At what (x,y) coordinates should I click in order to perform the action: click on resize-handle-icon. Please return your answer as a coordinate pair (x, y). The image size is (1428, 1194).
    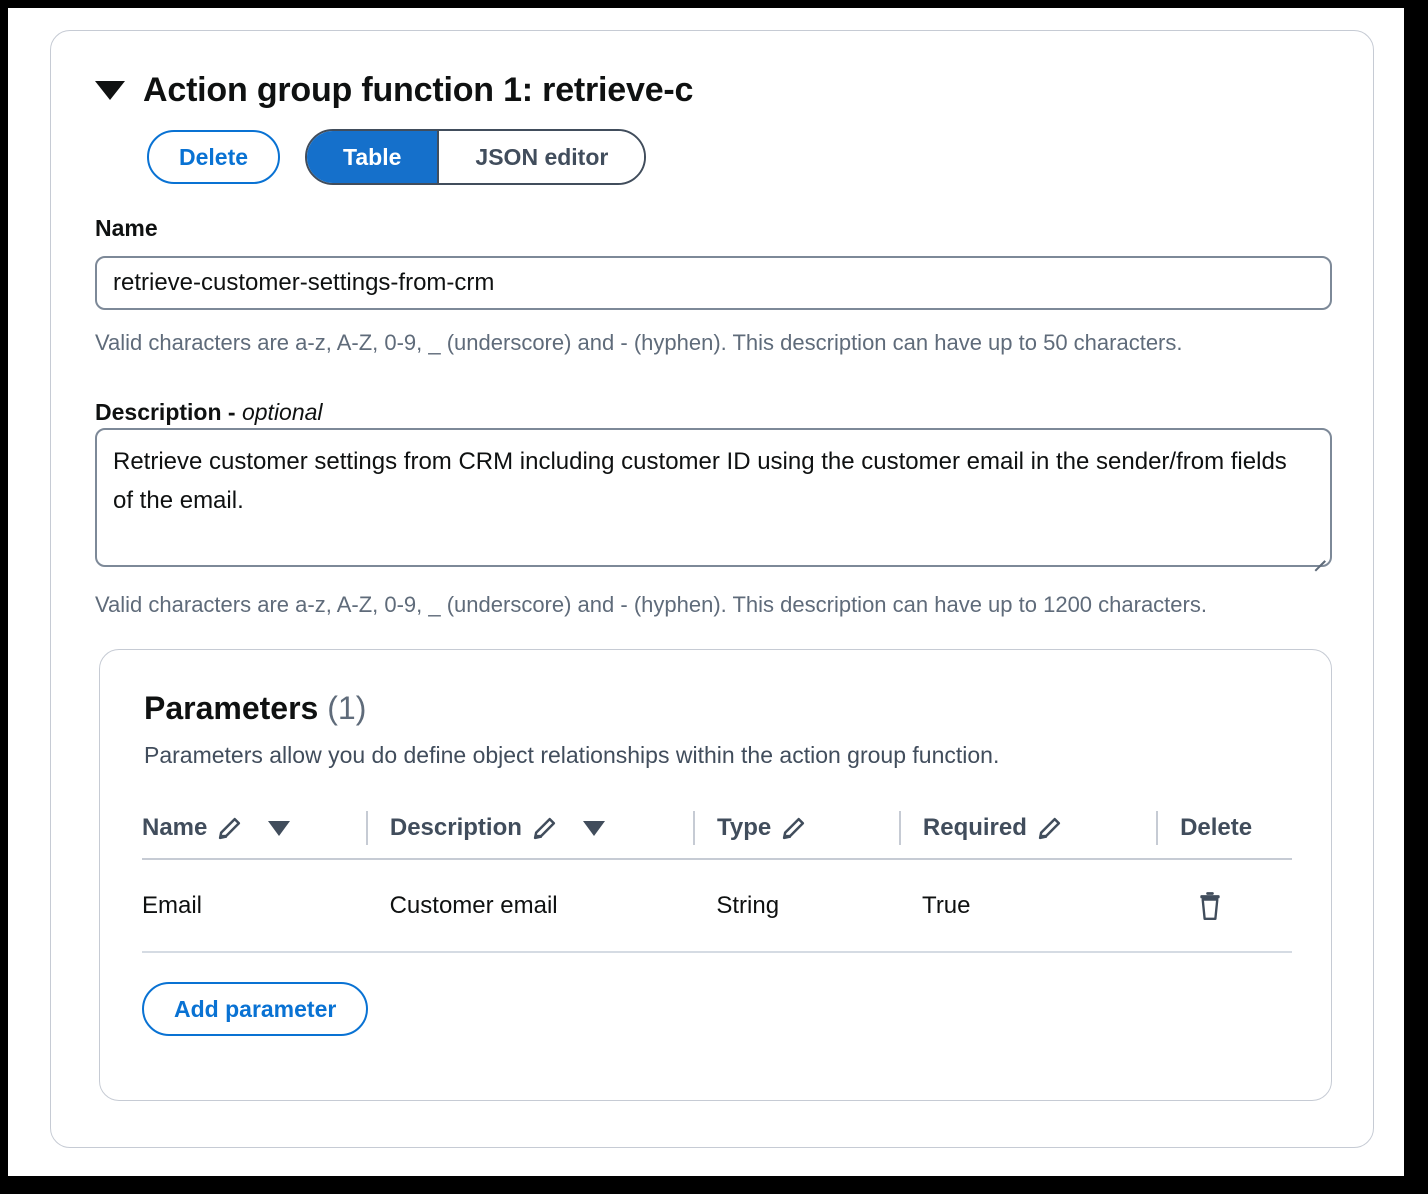
    Looking at the image, I should click on (1318, 559).